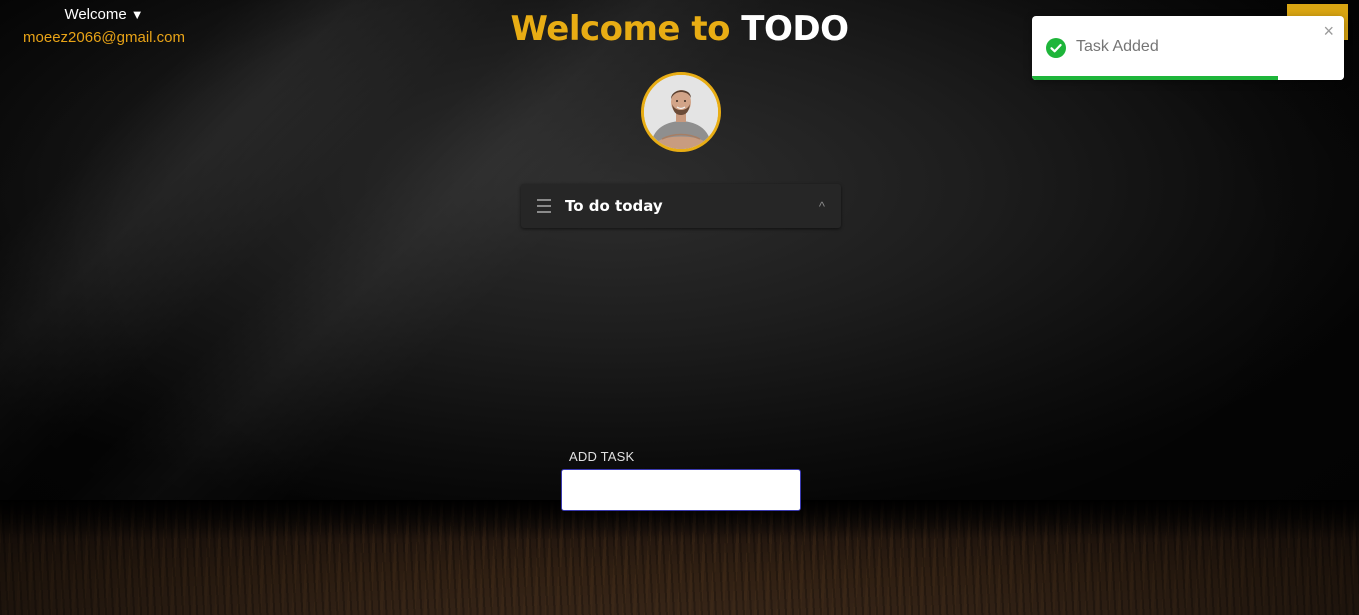 The image size is (1359, 615). Describe the element at coordinates (681, 206) in the screenshot. I see `accordion-to-do-today: To do today ^` at that location.